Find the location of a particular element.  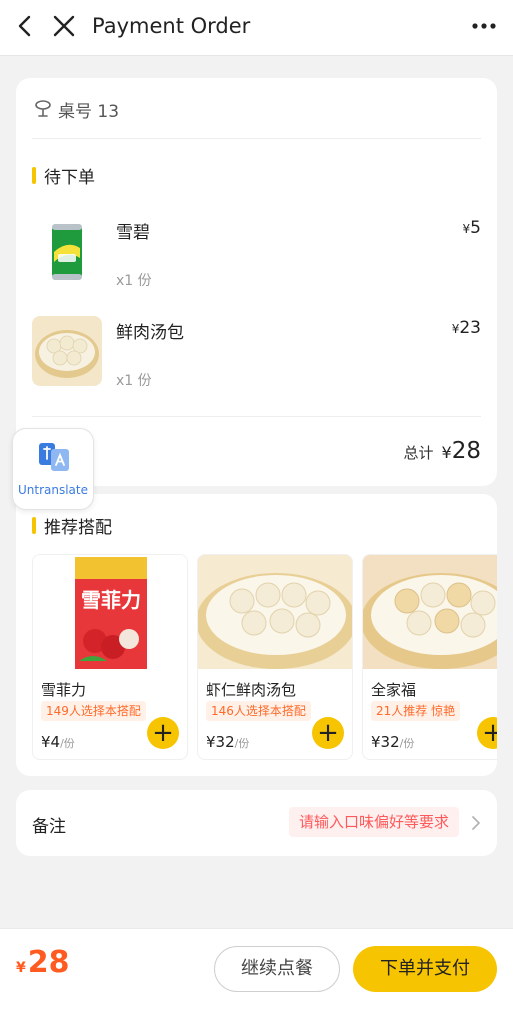

recommend-tag: 21人推荐 惊艳 is located at coordinates (416, 711).